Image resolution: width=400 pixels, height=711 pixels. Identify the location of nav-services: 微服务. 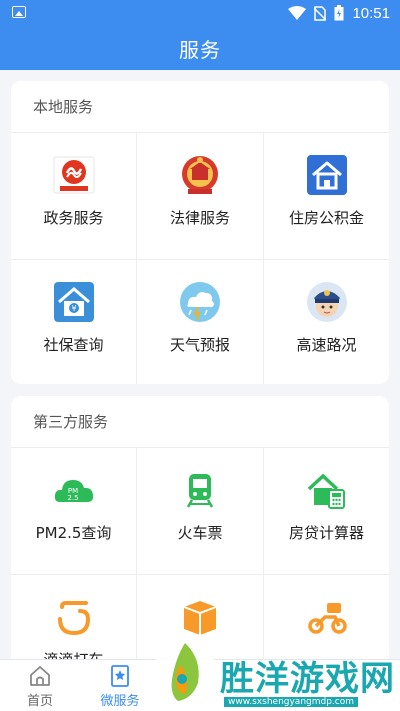
(120, 685).